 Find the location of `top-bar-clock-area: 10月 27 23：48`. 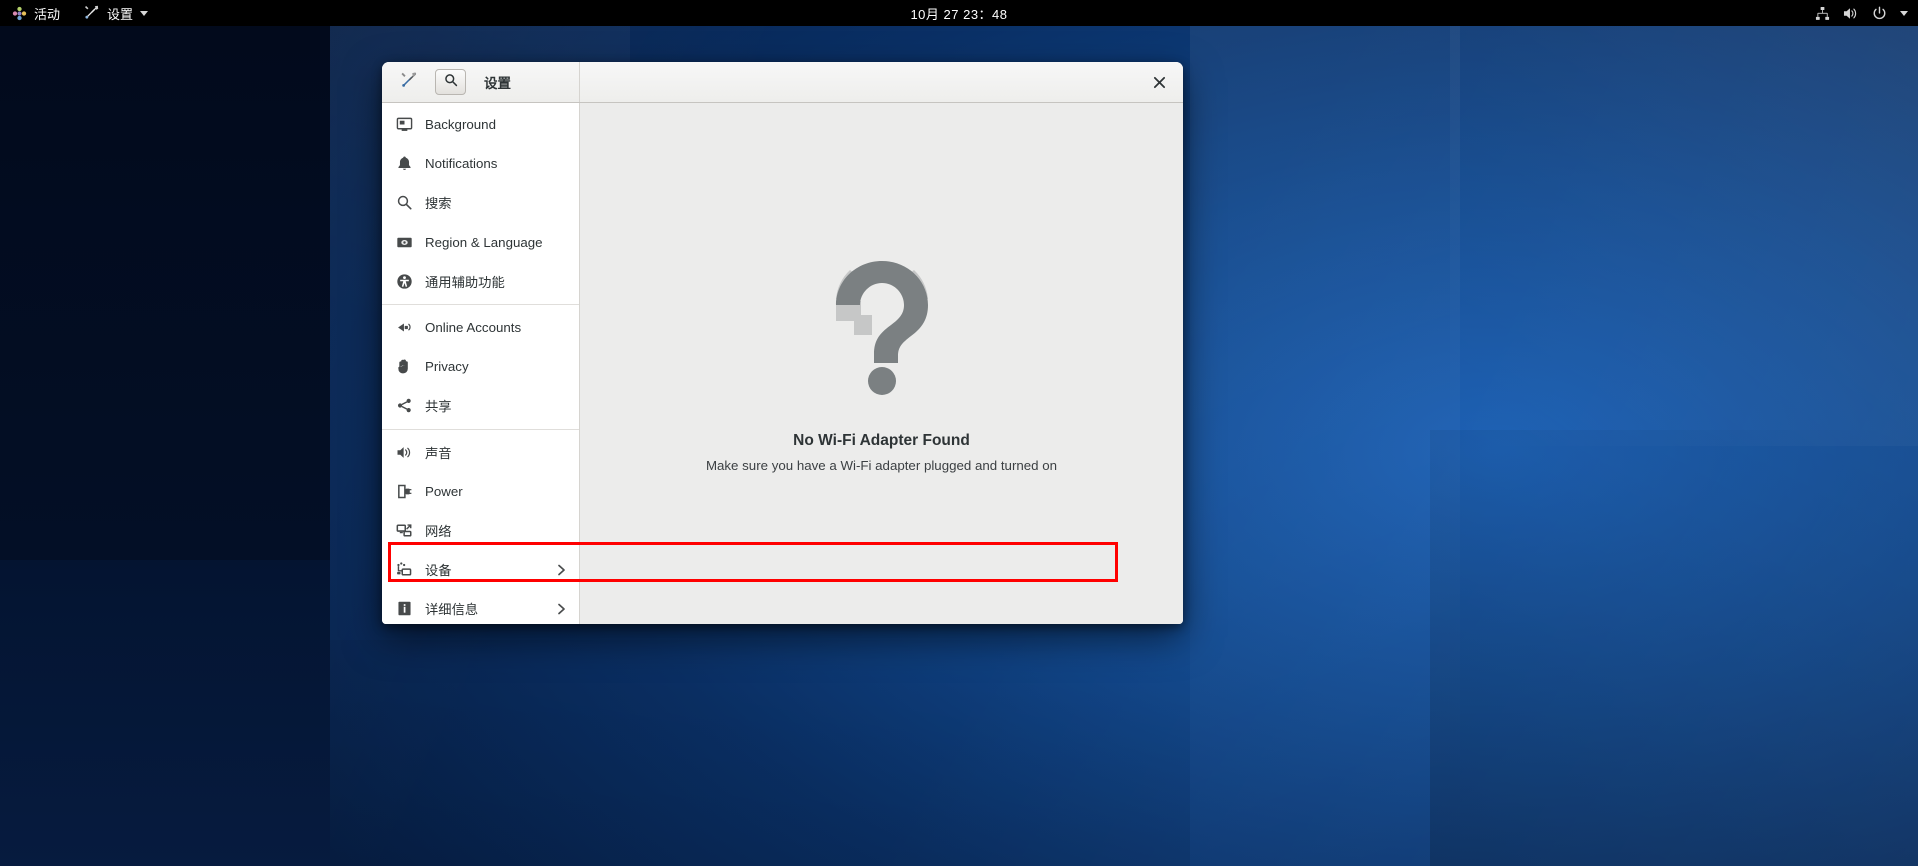

top-bar-clock-area: 10月 27 23：48 is located at coordinates (959, 13).